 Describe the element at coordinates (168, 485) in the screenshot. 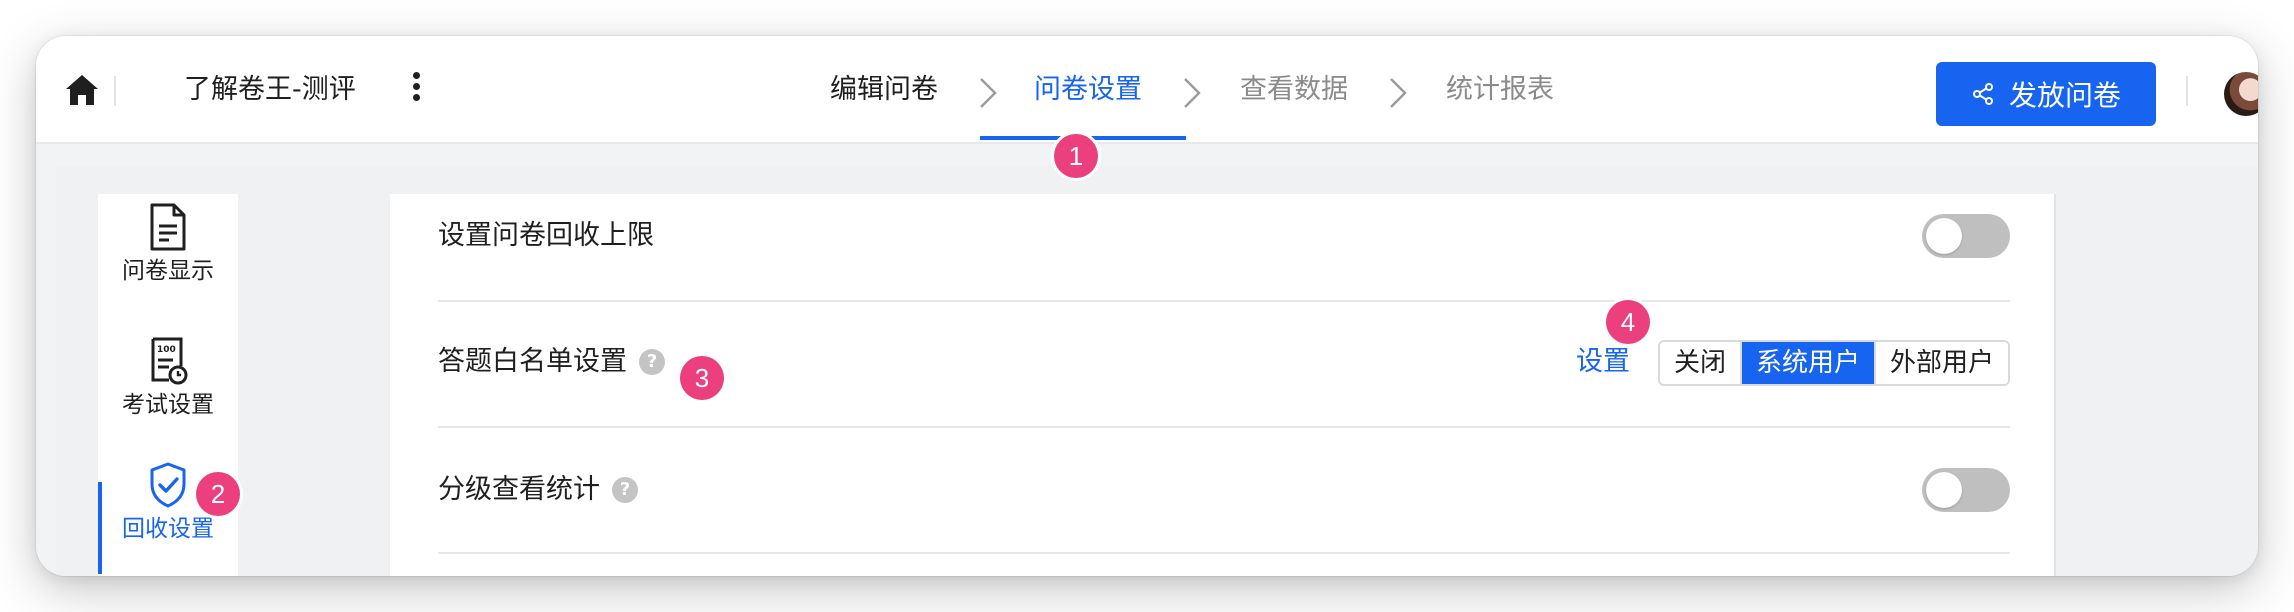

I see `shield-check-icon` at that location.